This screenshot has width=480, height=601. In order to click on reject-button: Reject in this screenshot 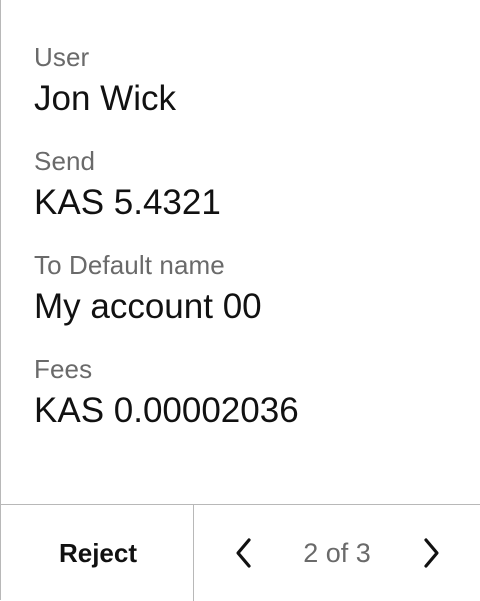, I will do `click(97, 553)`.